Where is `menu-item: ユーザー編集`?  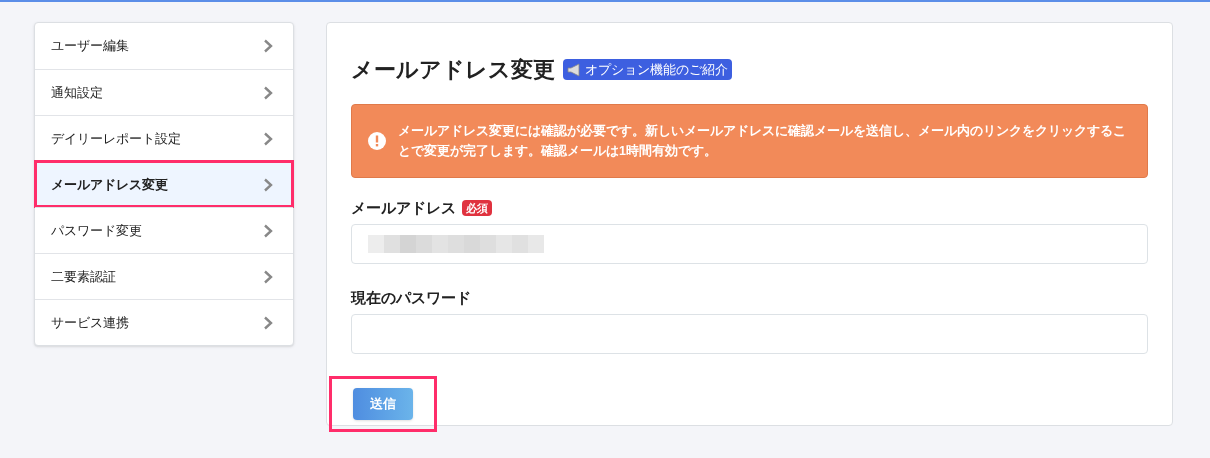
menu-item: ユーザー編集 is located at coordinates (164, 46).